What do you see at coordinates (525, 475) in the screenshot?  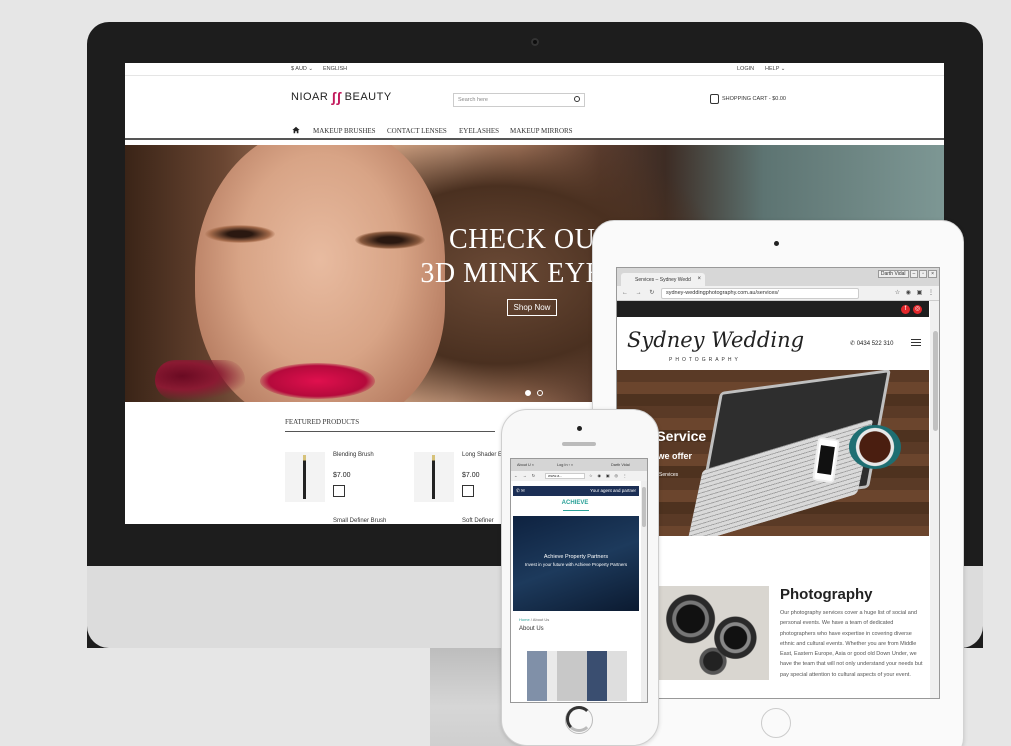 I see `browser-nav-icons: ← → ↻` at bounding box center [525, 475].